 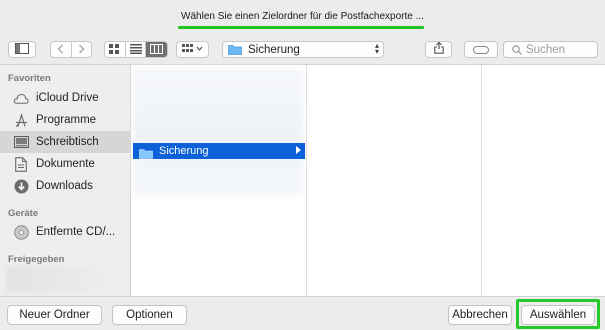 What do you see at coordinates (54, 315) in the screenshot?
I see `new-folder-button: Neuer Ordner` at bounding box center [54, 315].